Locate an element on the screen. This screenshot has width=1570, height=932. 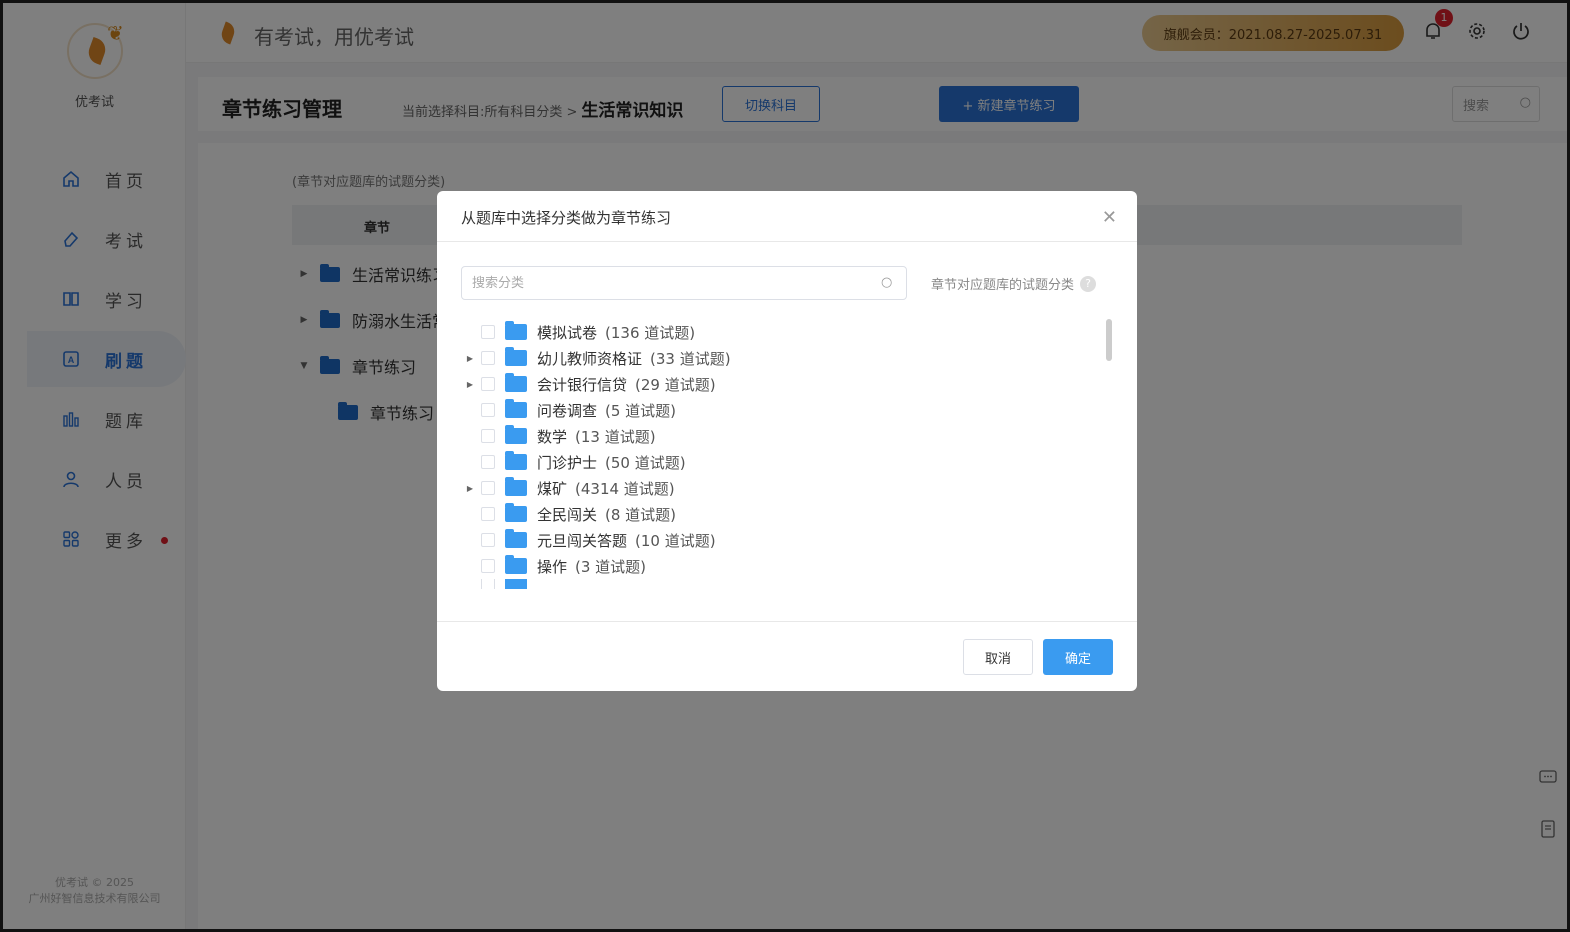
category-search-input is located at coordinates (684, 283).